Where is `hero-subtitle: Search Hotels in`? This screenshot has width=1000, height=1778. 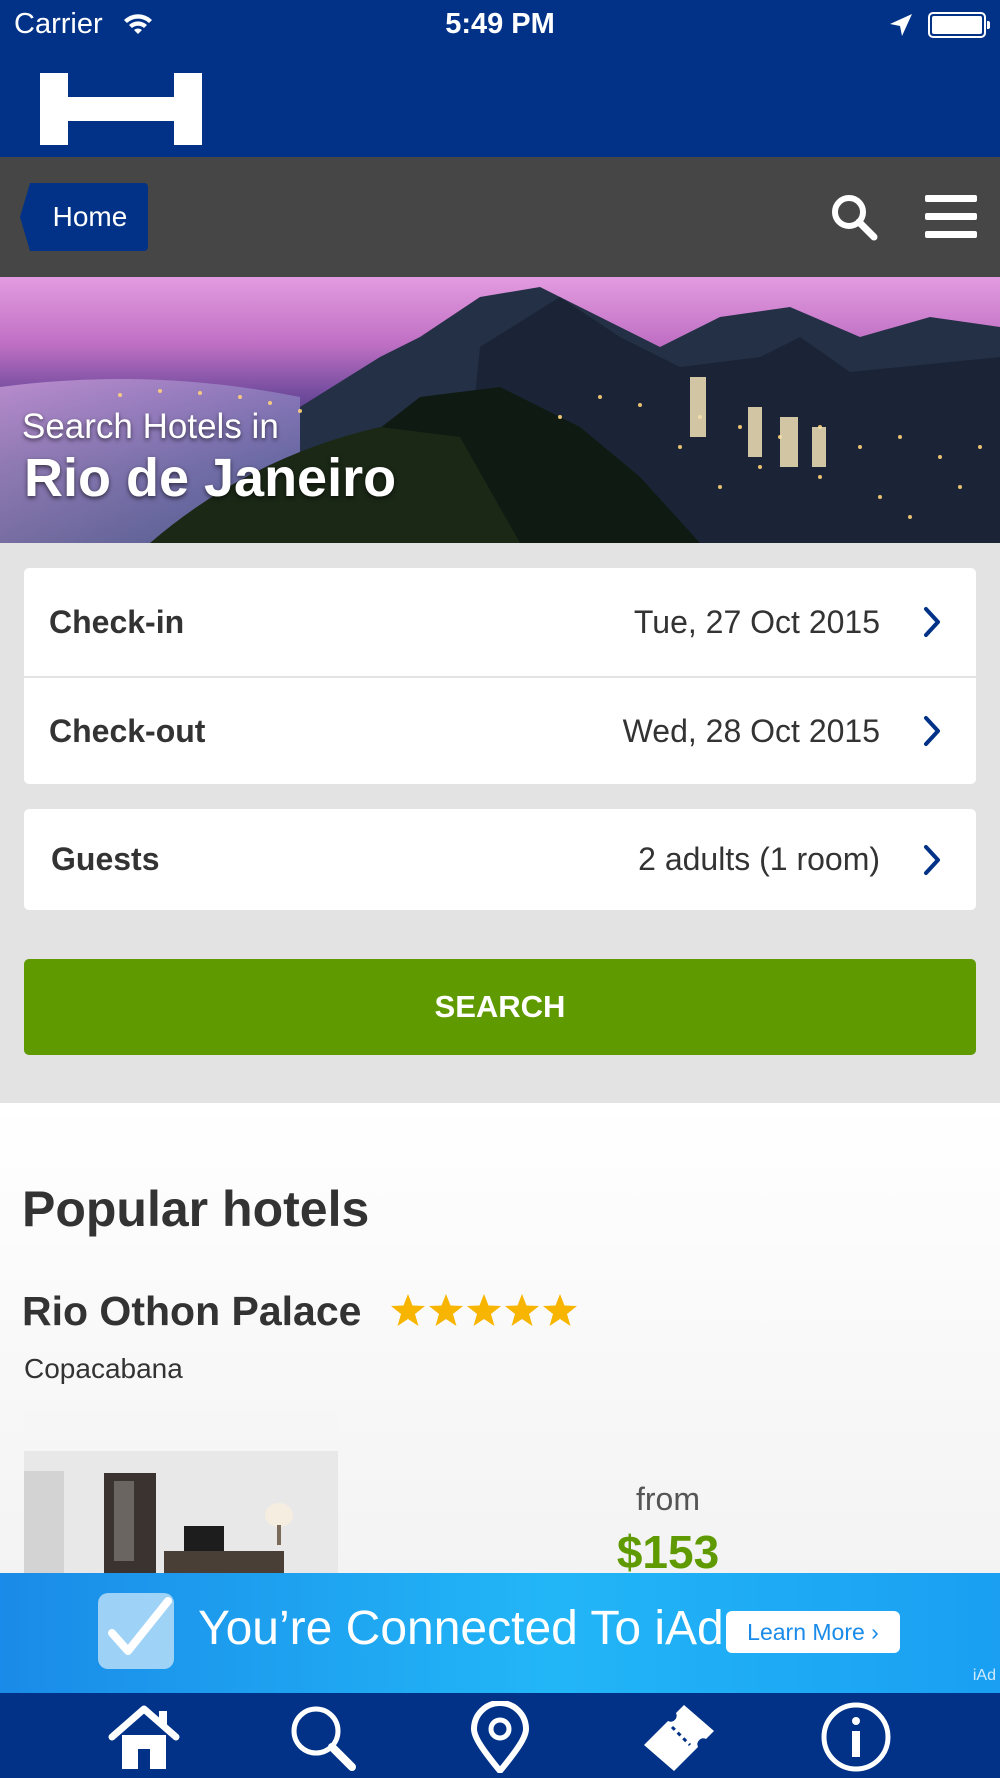 hero-subtitle: Search Hotels in is located at coordinates (150, 426).